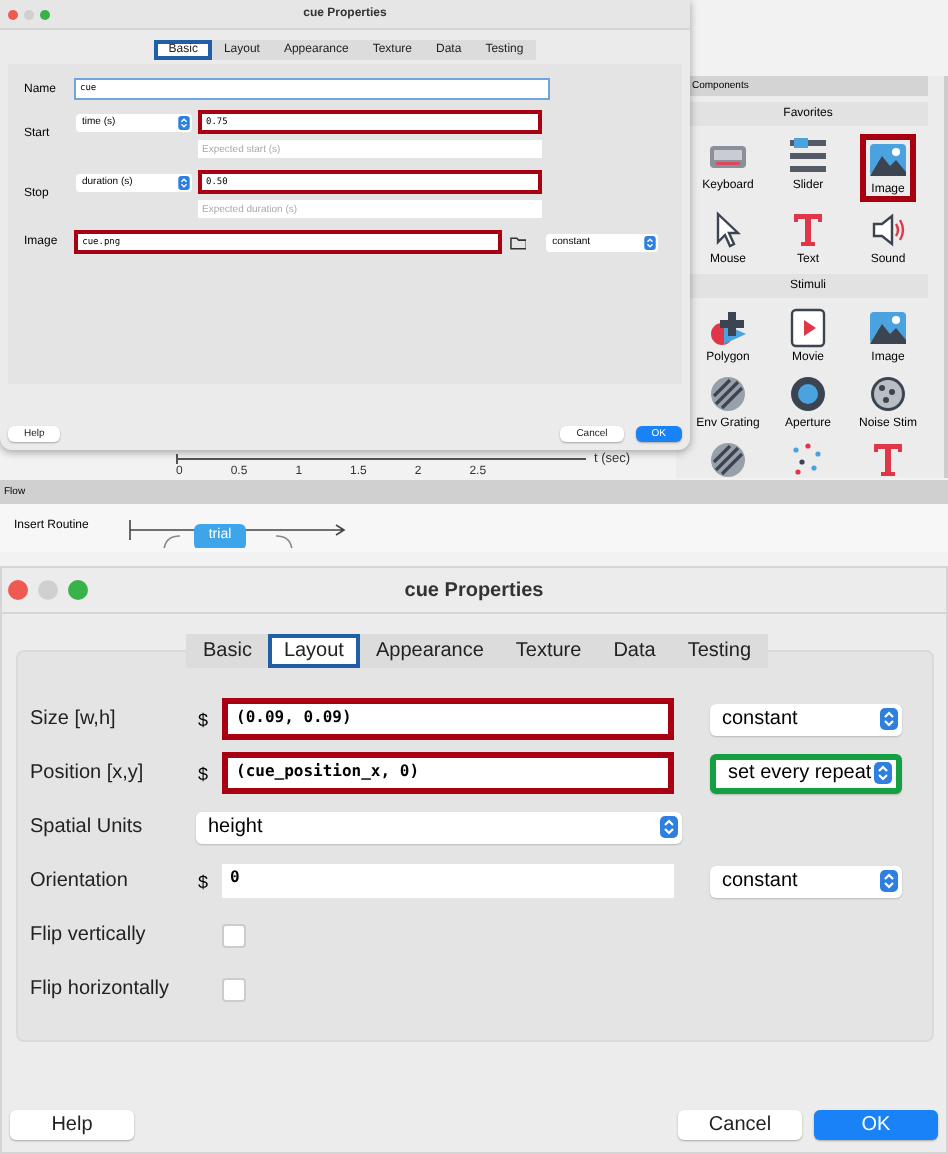 The width and height of the screenshot is (948, 1154). Describe the element at coordinates (80, 881) in the screenshot. I see `field-label: Orientation` at that location.